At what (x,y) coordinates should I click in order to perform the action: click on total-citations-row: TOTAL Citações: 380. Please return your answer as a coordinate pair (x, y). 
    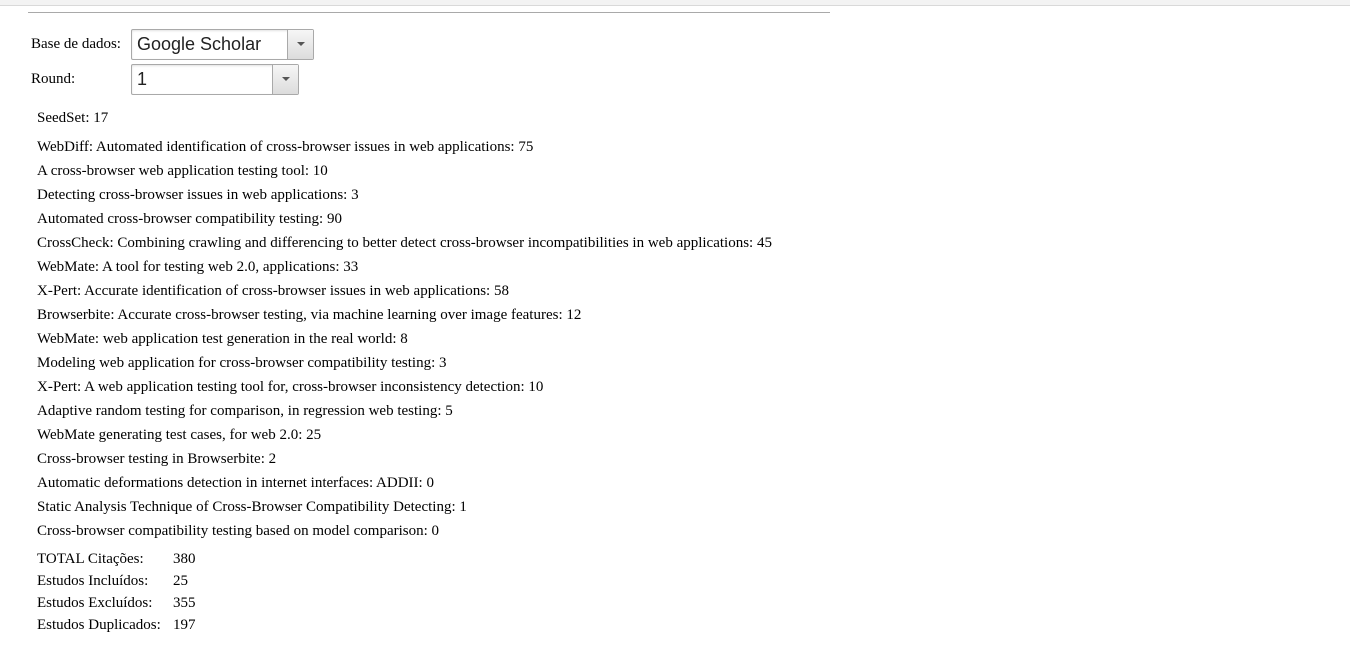
    Looking at the image, I should click on (116, 561).